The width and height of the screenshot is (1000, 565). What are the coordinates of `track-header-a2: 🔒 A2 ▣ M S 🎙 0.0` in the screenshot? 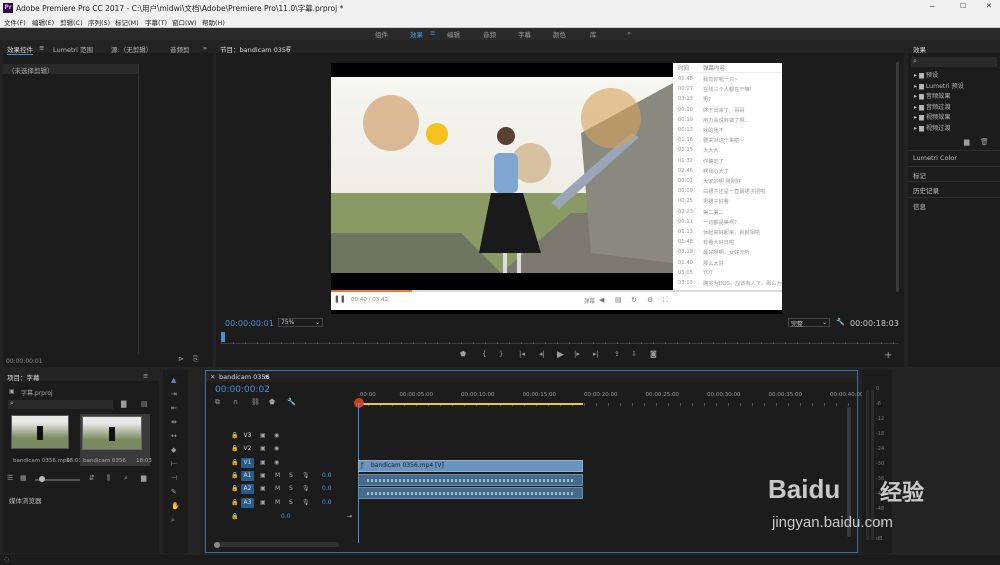 It's located at (281, 490).